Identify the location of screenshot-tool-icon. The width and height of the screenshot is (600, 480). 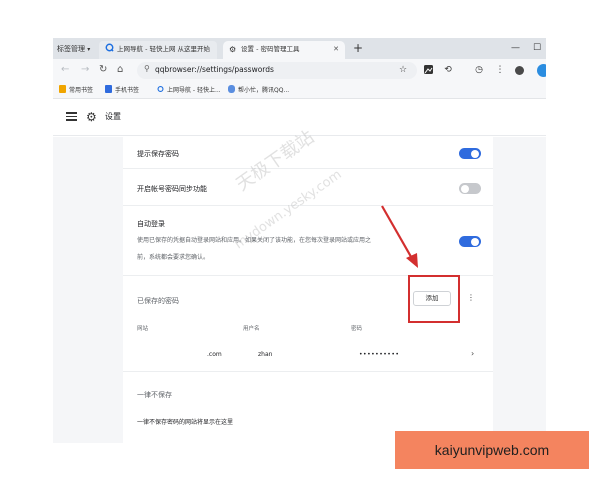
(428, 70).